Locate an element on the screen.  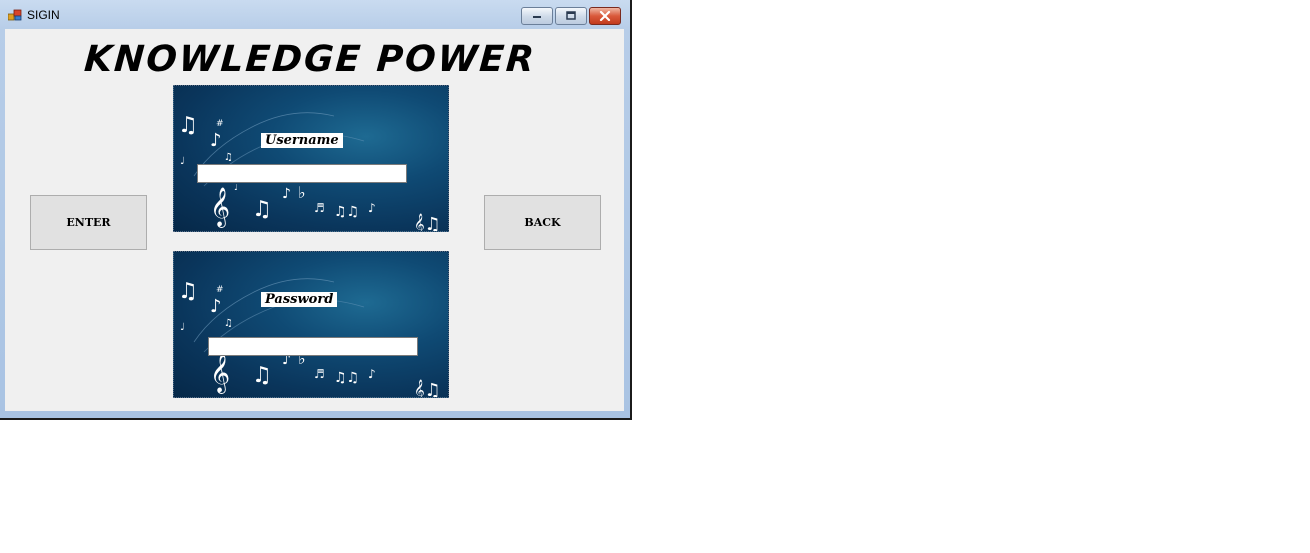
username-input is located at coordinates (302, 173).